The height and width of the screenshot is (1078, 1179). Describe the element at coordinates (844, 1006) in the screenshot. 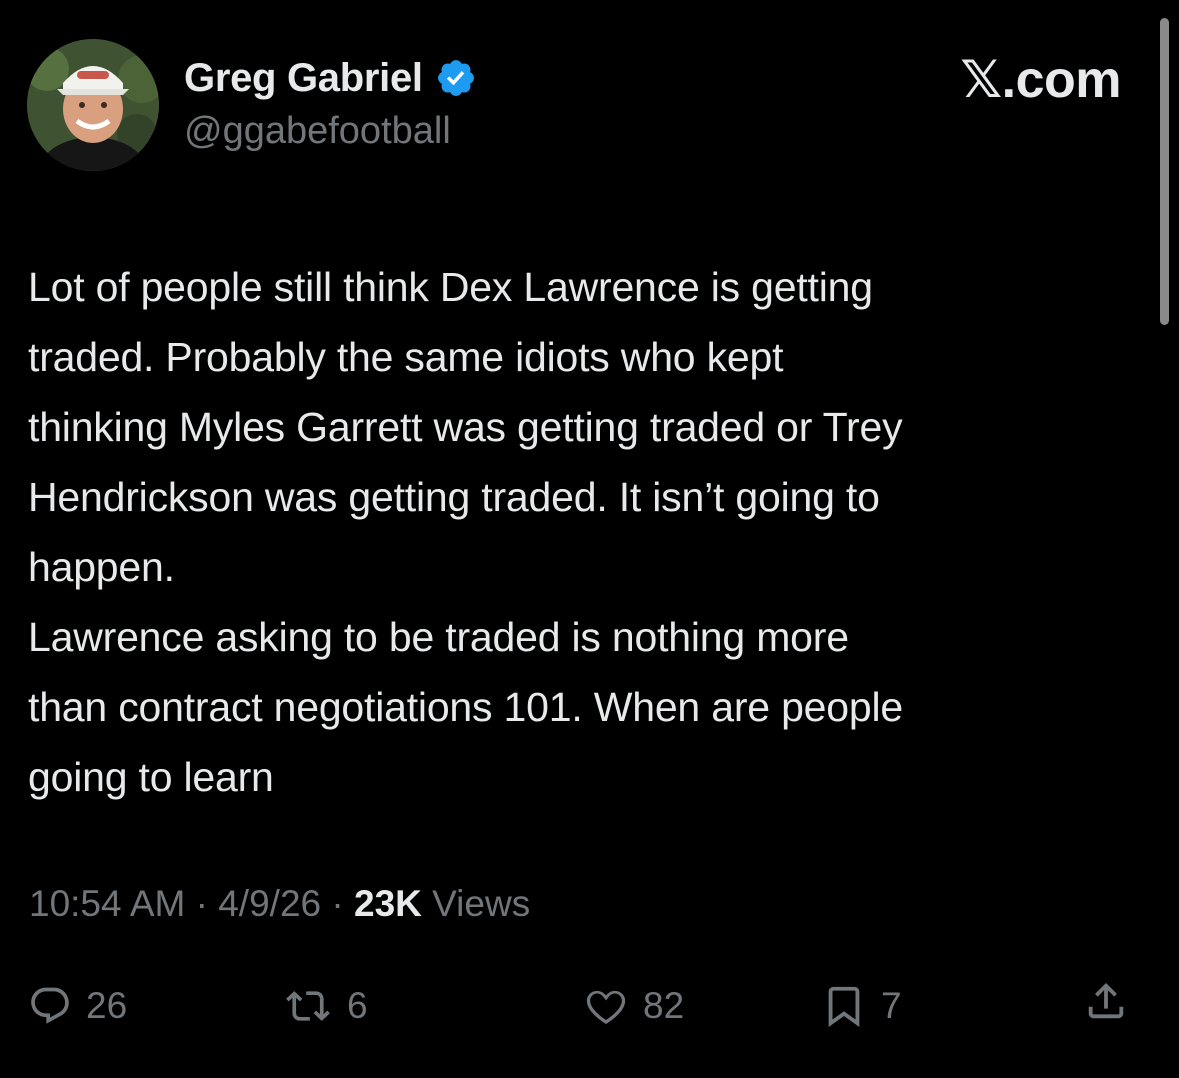

I see `bookmark-icon` at that location.